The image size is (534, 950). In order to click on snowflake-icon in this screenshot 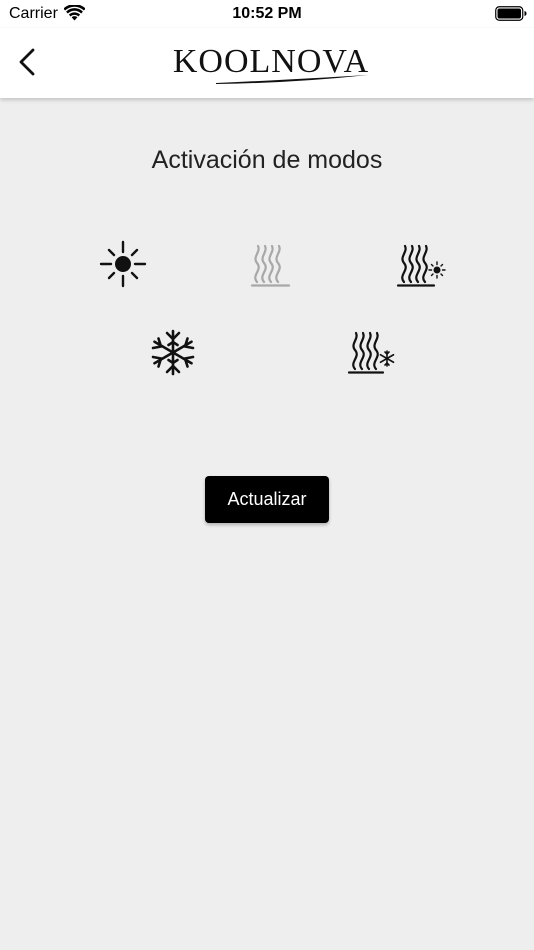, I will do `click(173, 352)`.